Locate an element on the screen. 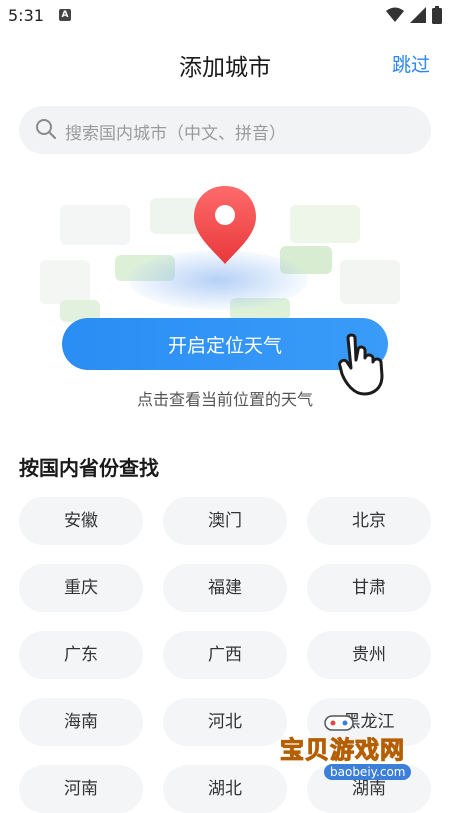 This screenshot has height=813, width=450. province-chip: 湖北 is located at coordinates (225, 789).